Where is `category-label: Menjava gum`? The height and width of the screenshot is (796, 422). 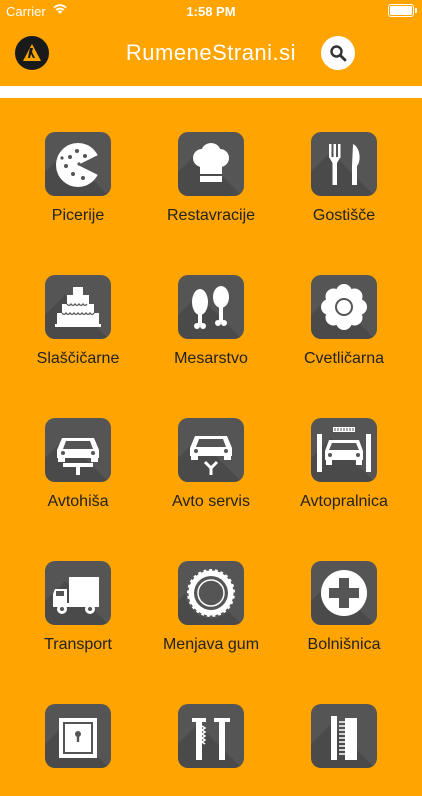
category-label: Menjava gum is located at coordinates (211, 644).